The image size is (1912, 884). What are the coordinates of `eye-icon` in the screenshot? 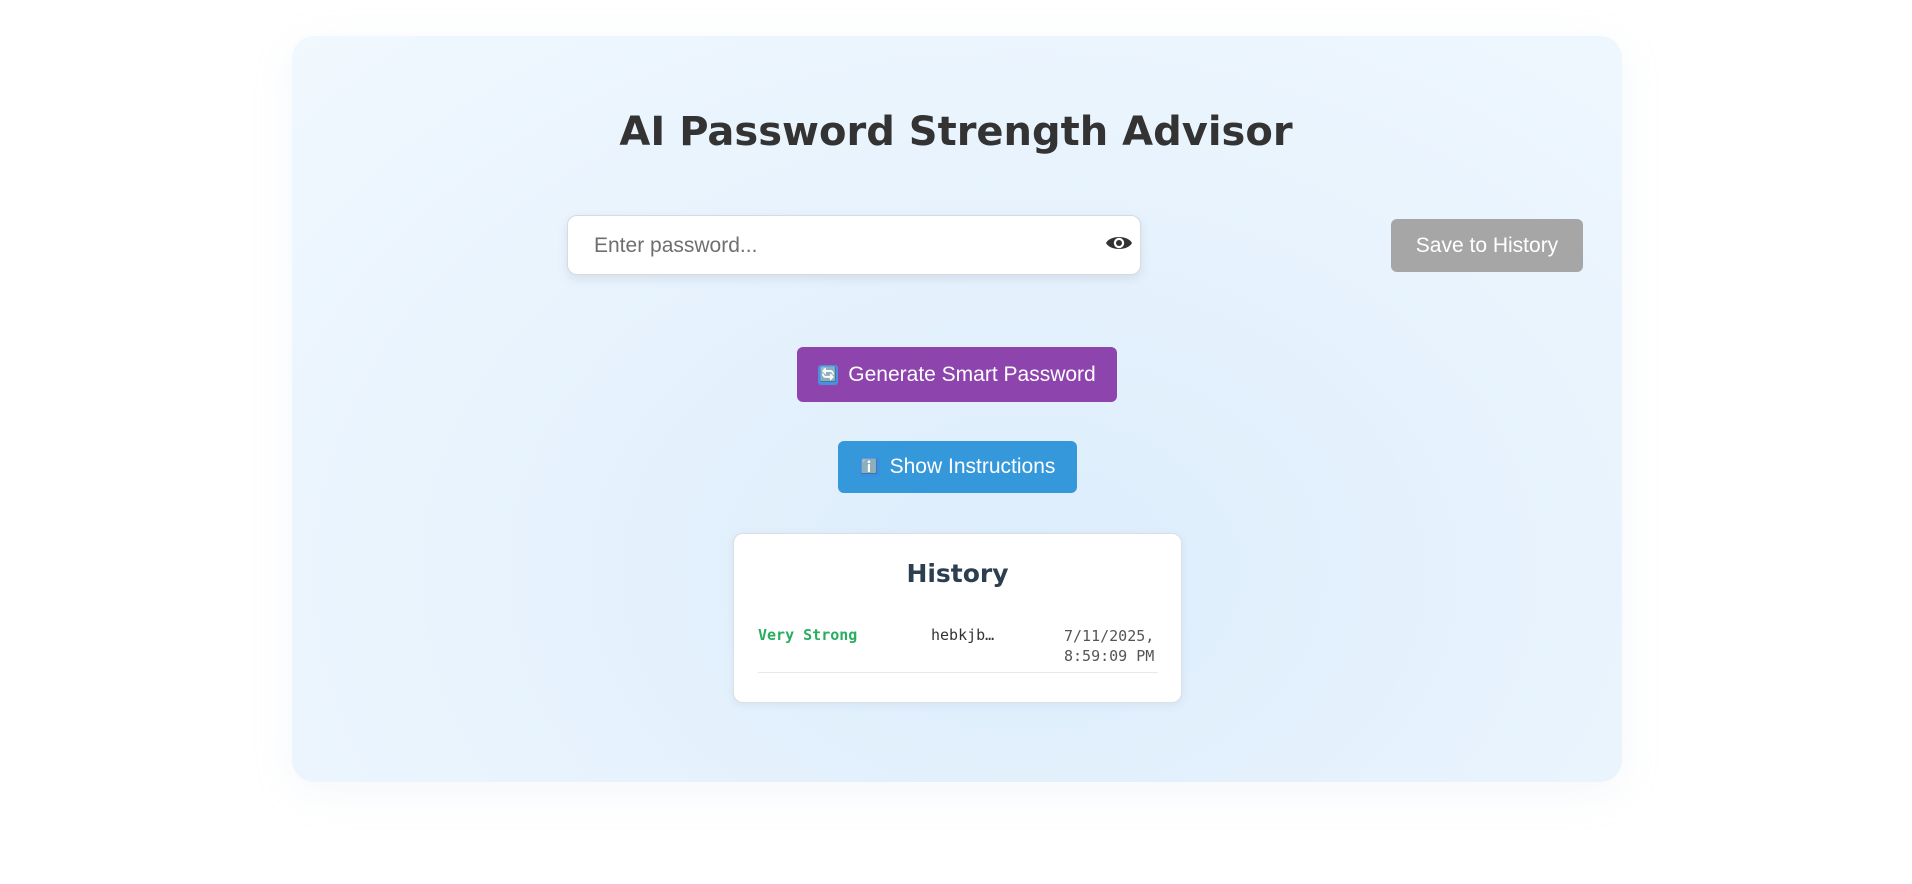 It's located at (1119, 243).